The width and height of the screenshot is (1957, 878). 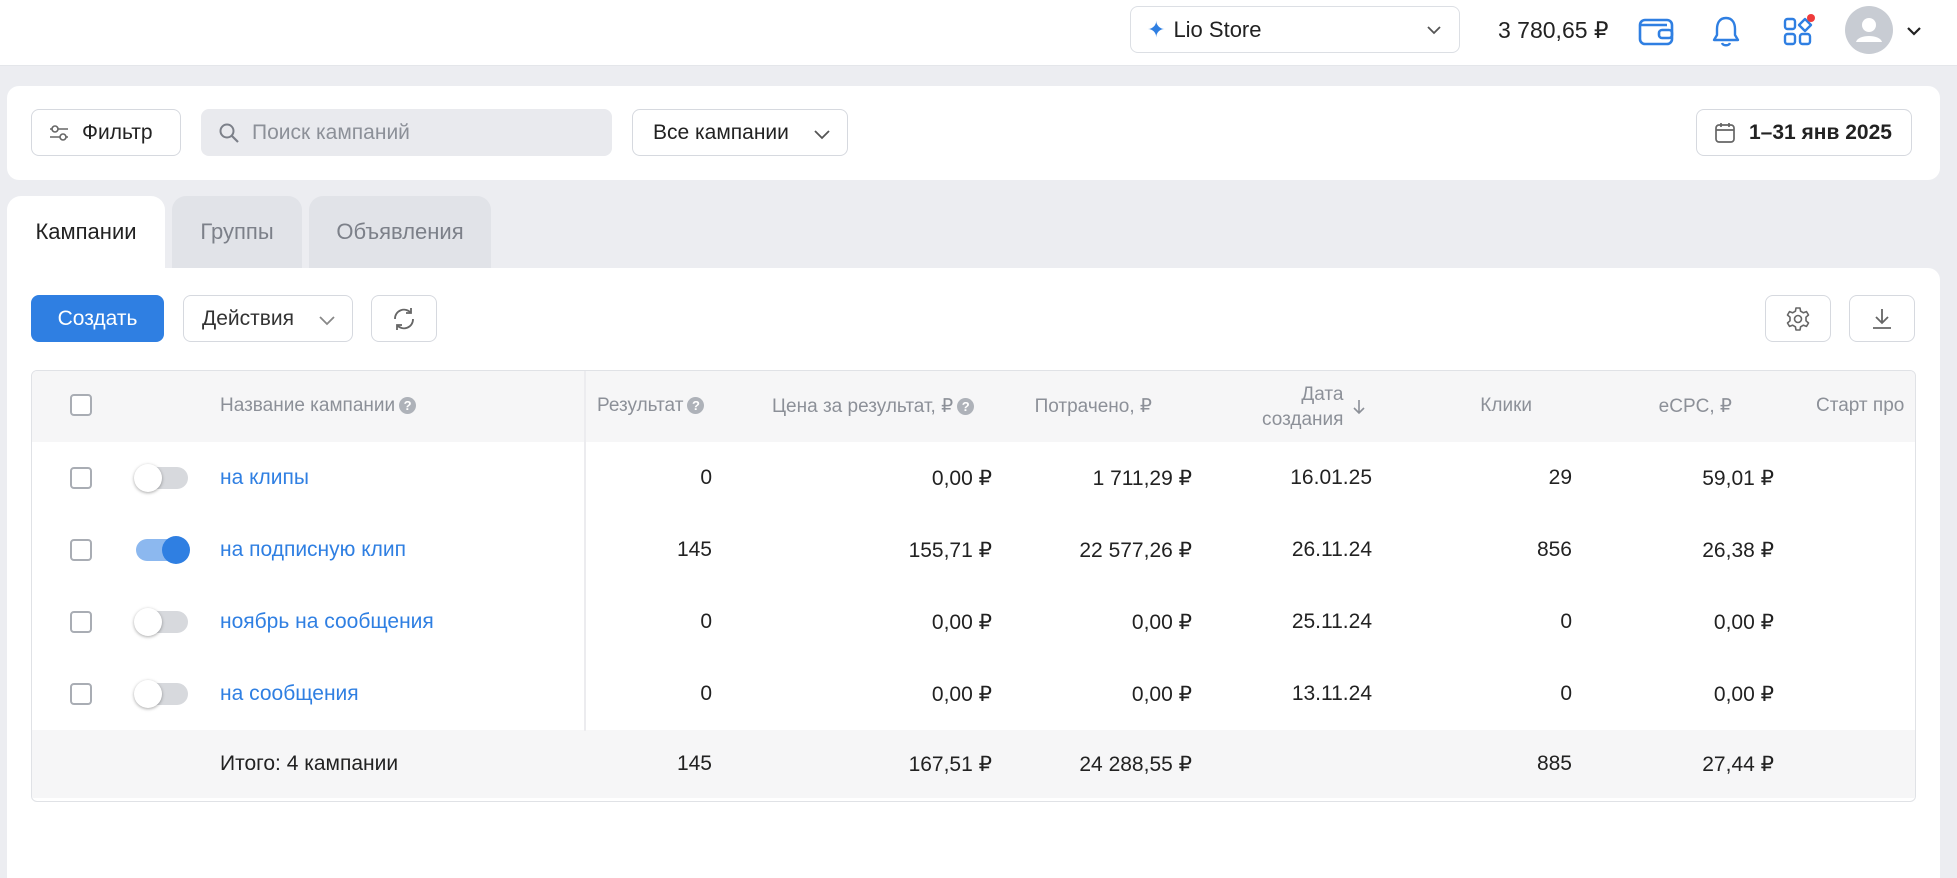 What do you see at coordinates (1869, 30) in the screenshot?
I see `avatar-icon` at bounding box center [1869, 30].